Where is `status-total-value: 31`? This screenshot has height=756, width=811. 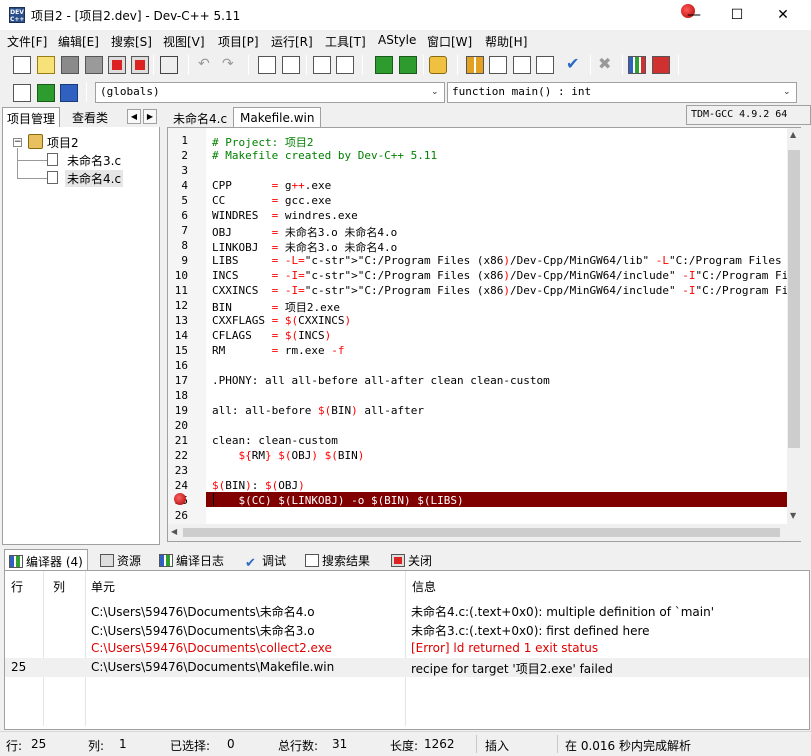 status-total-value: 31 is located at coordinates (340, 744).